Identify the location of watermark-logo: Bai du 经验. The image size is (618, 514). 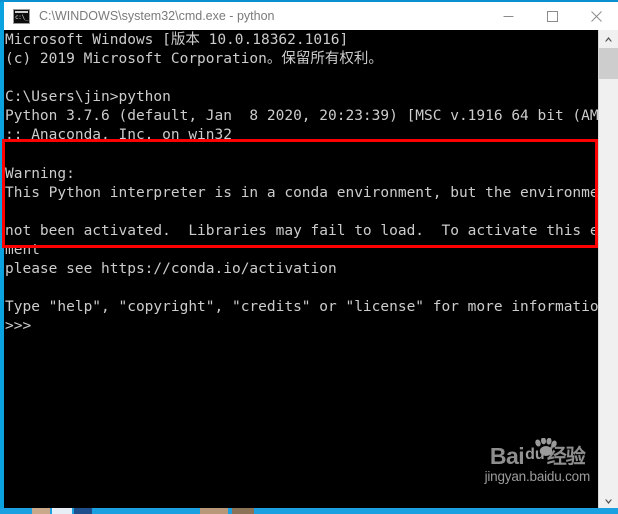
(537, 453).